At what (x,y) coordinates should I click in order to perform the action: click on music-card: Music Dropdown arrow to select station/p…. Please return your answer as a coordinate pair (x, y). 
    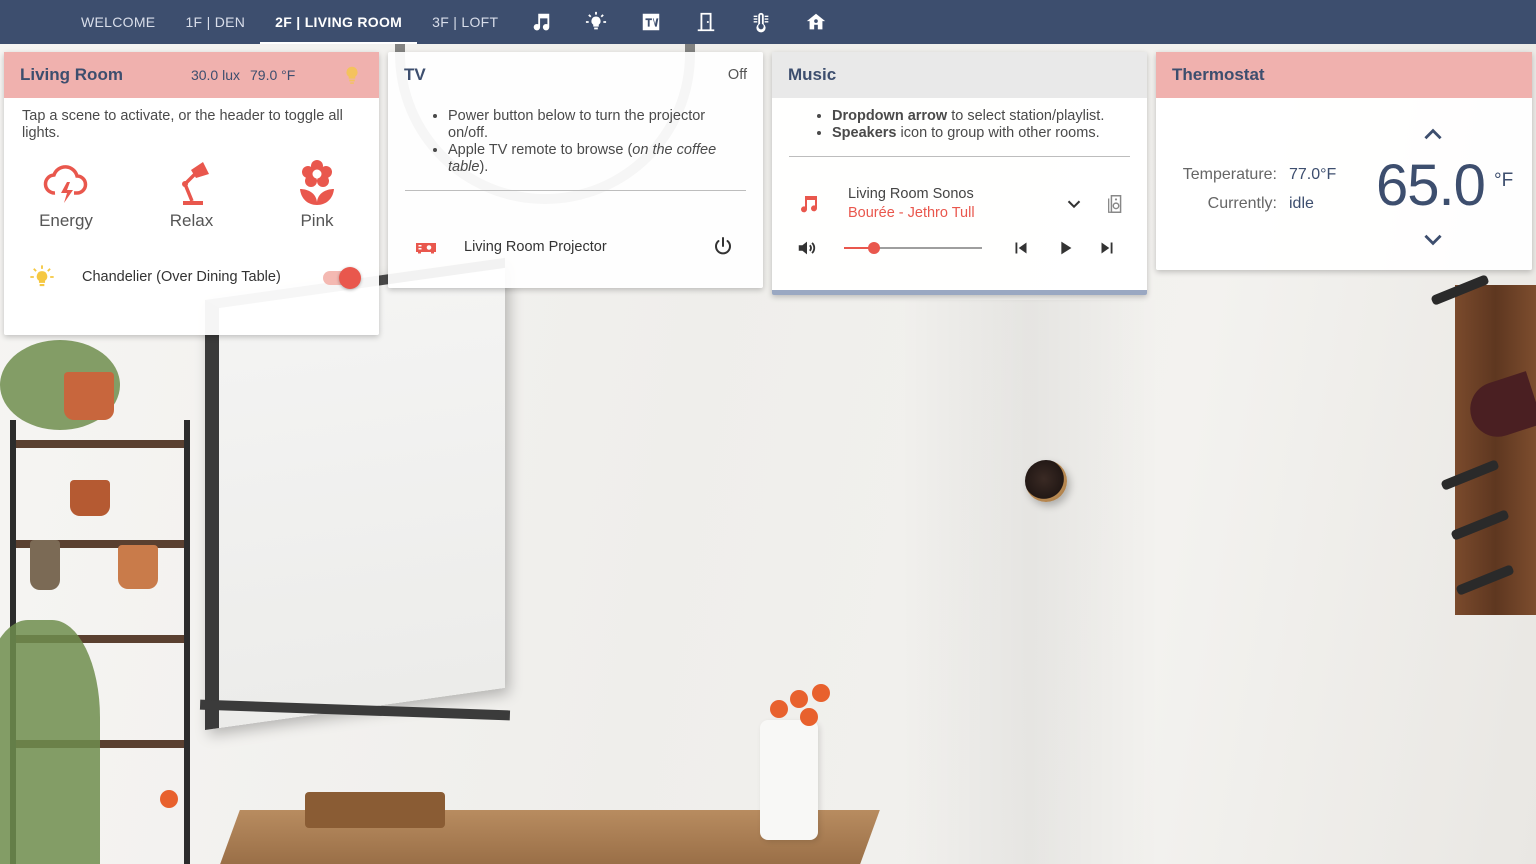
    Looking at the image, I should click on (959, 173).